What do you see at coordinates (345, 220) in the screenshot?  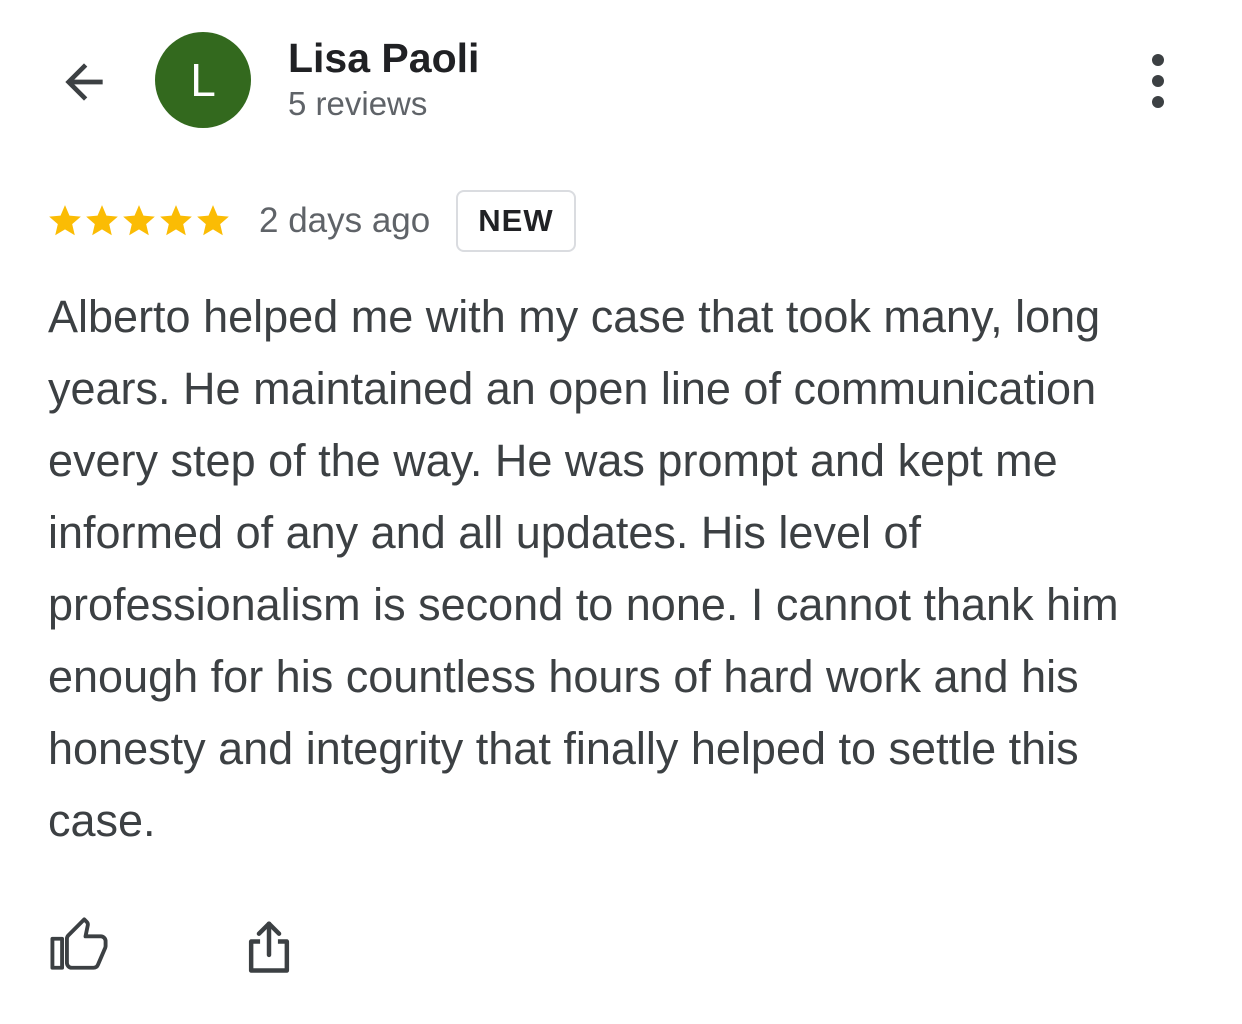 I see `review-date: 2 days ago` at bounding box center [345, 220].